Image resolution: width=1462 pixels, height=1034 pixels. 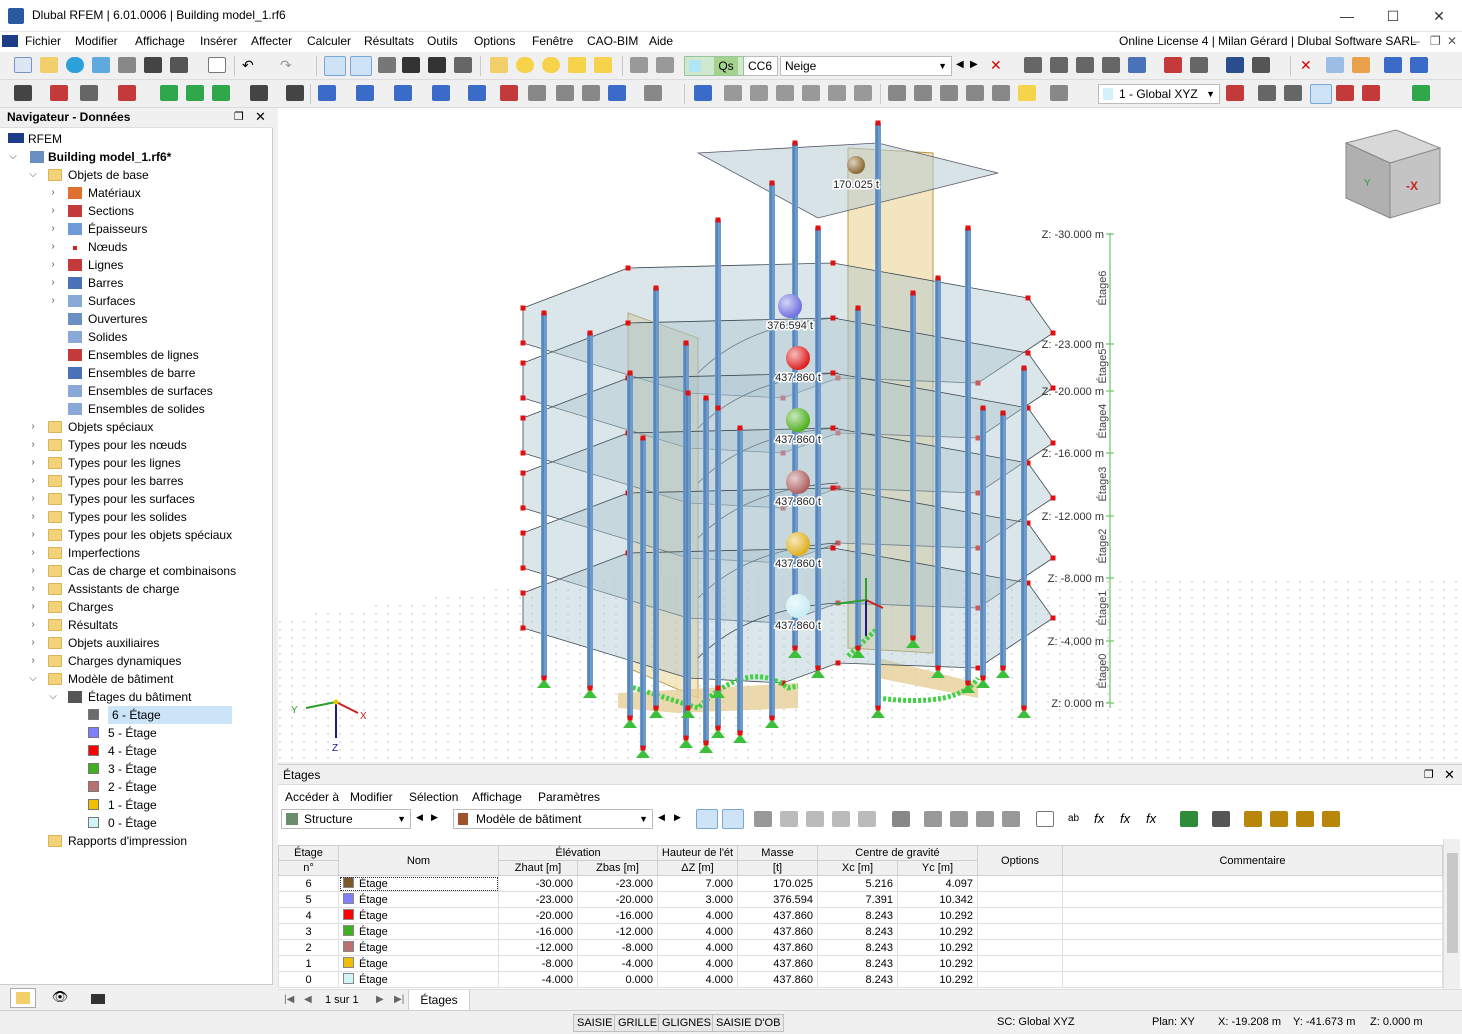 I want to click on node-tool-icon, so click(x=23, y=93).